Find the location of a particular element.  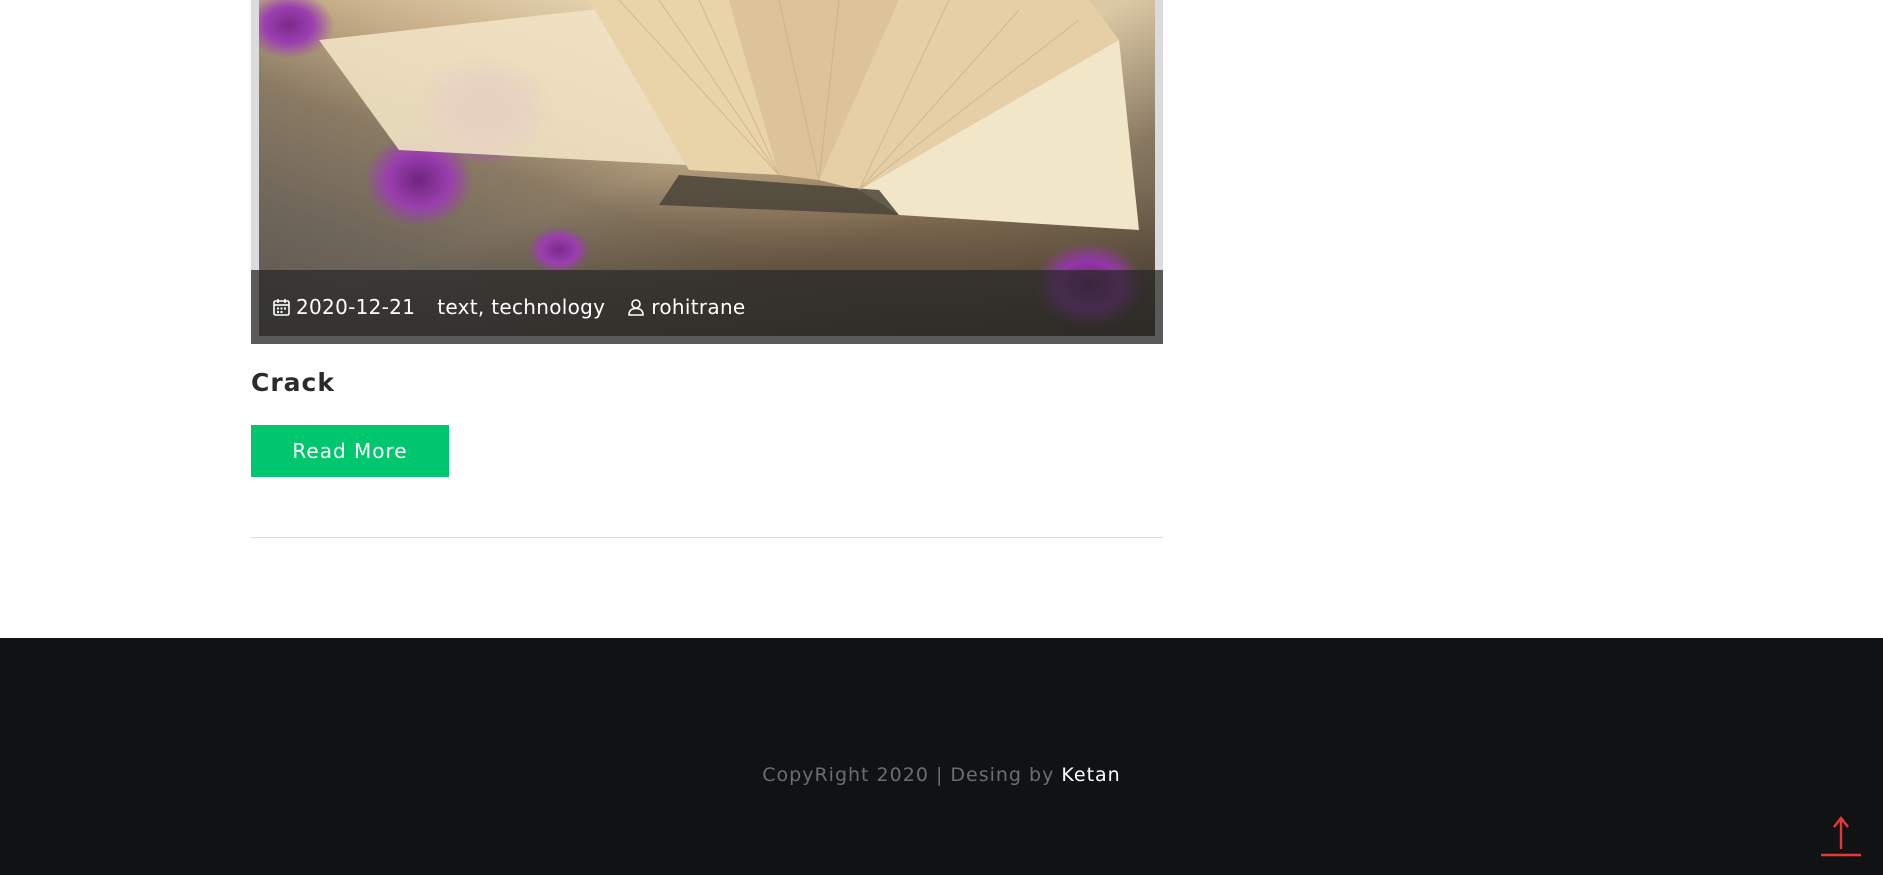

user-icon is located at coordinates (636, 307).